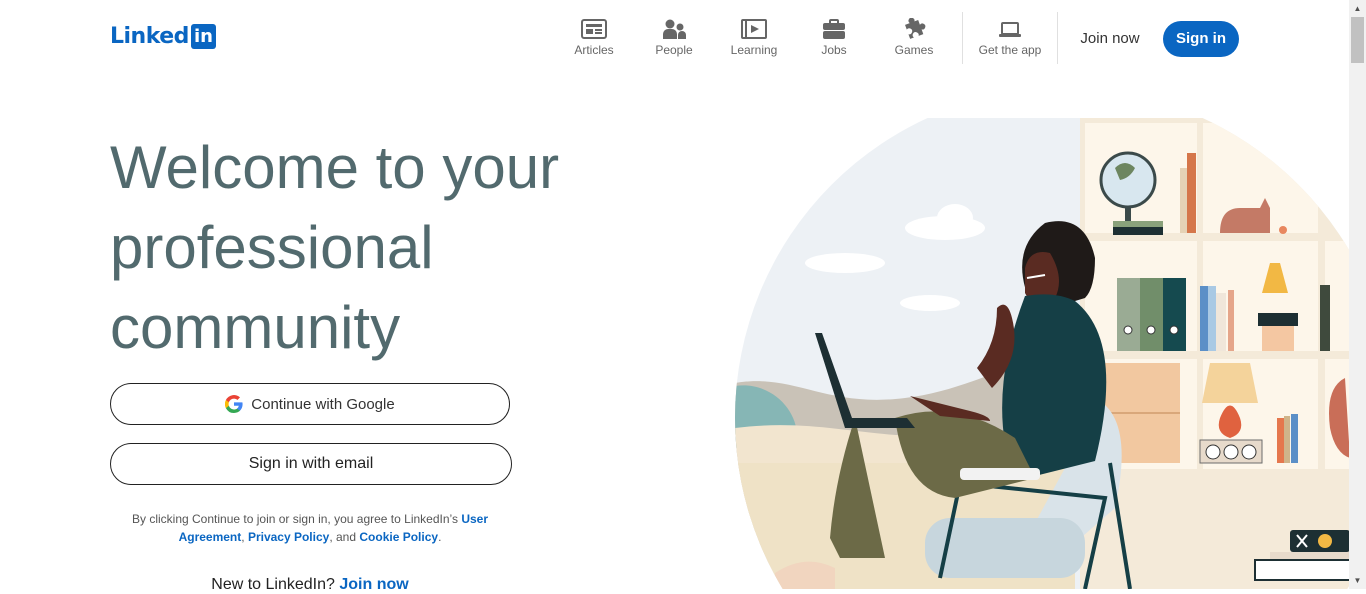  I want to click on linkedin-logo: Linked in, so click(163, 36).